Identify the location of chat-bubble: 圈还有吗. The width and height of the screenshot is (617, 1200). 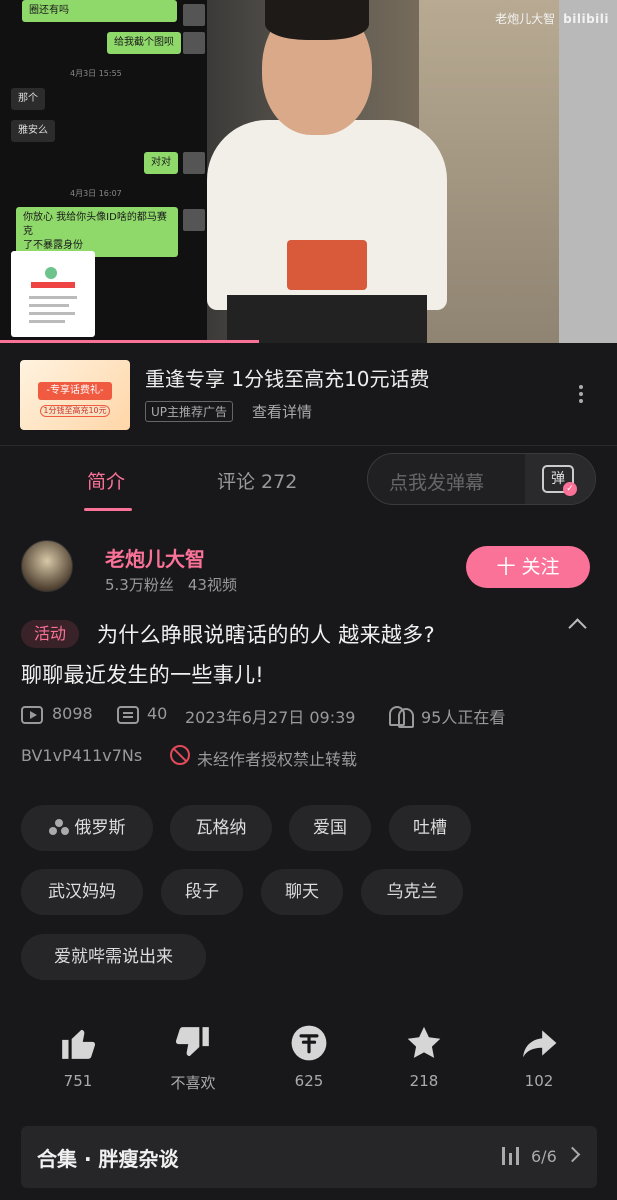
(99, 11).